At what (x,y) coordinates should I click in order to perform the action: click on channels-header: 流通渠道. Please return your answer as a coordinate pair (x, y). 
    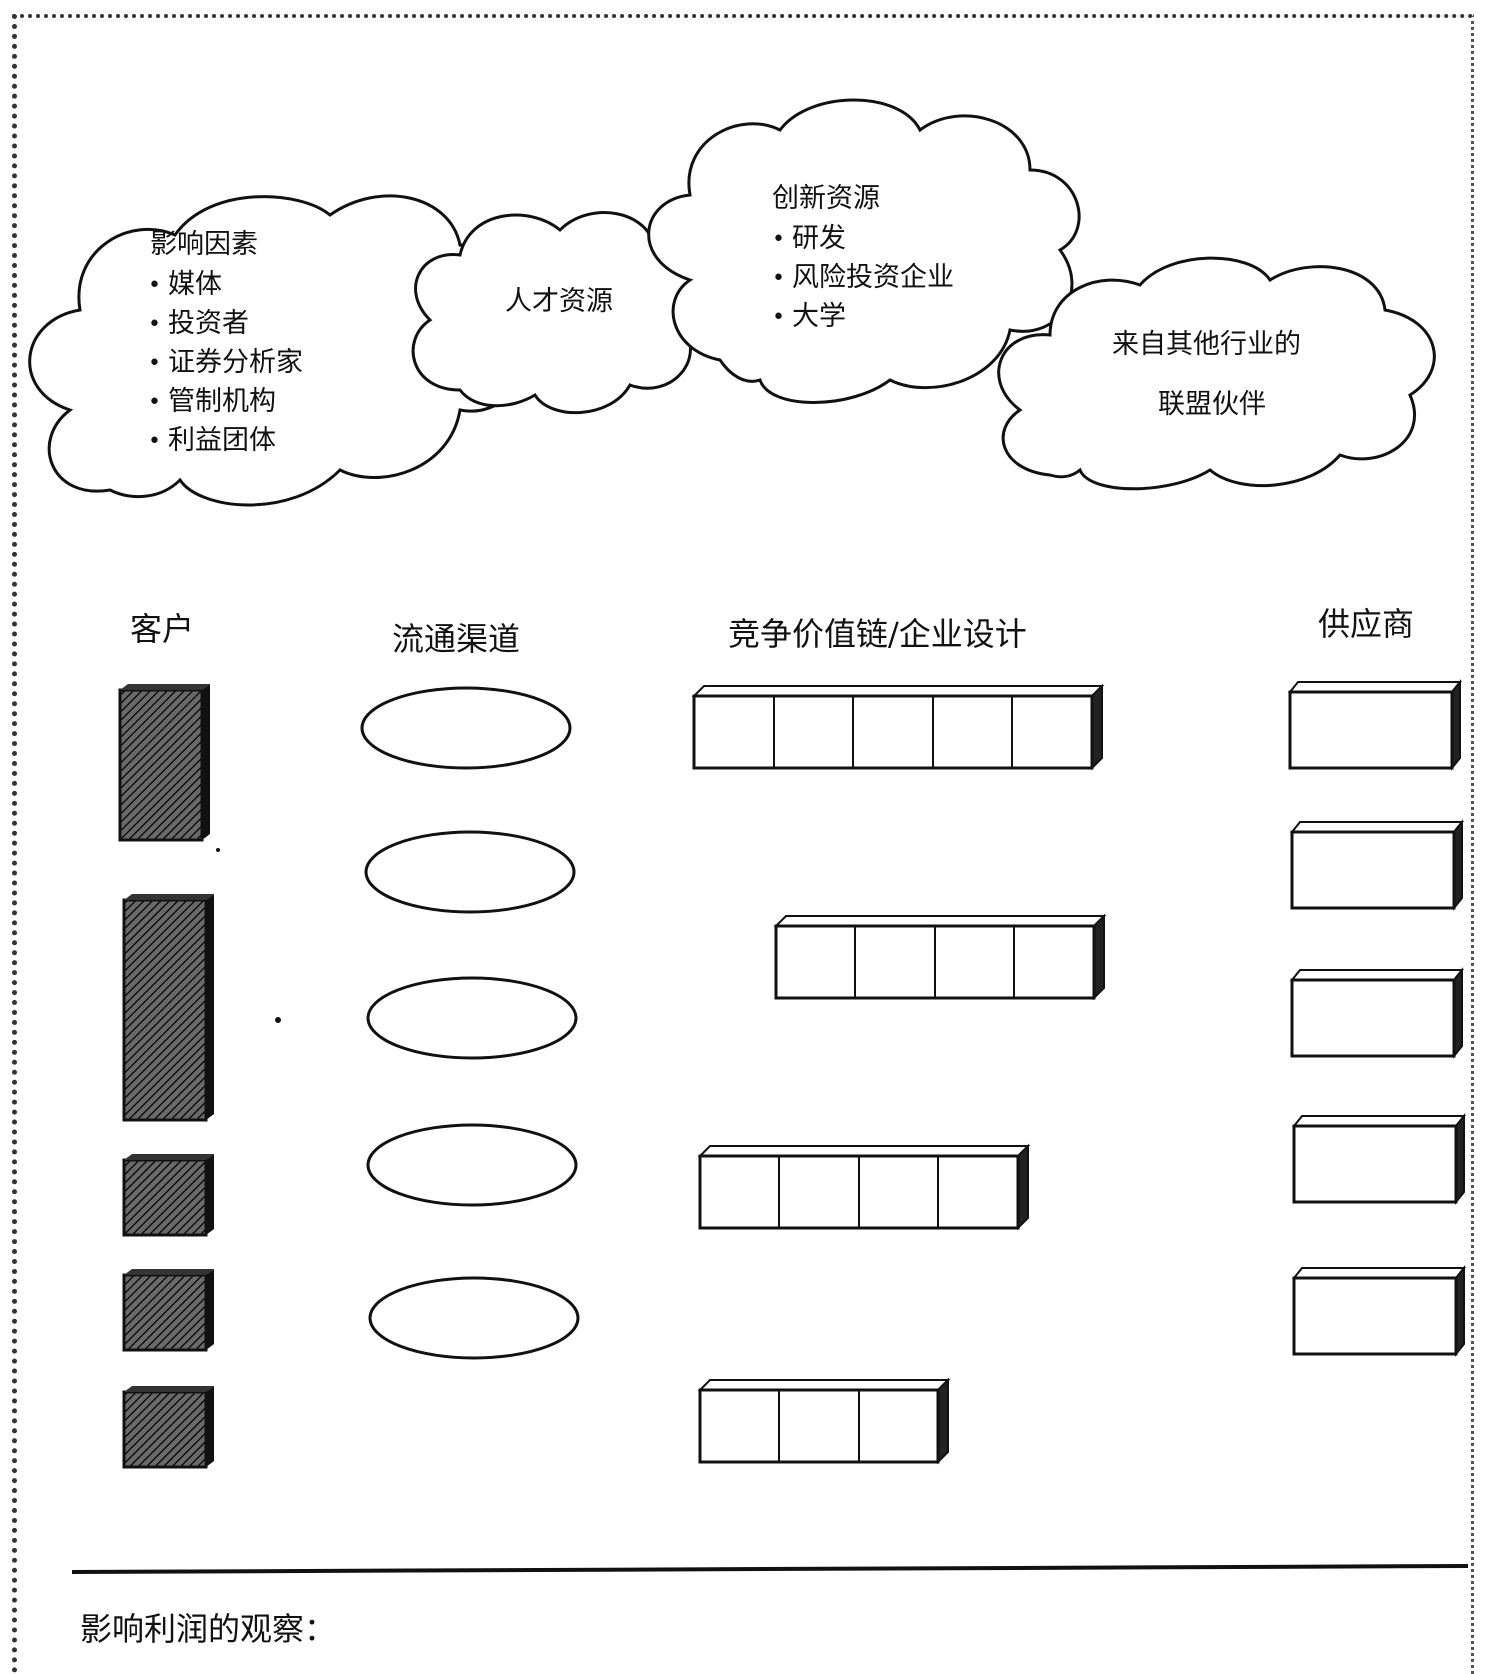
    Looking at the image, I should click on (456, 639).